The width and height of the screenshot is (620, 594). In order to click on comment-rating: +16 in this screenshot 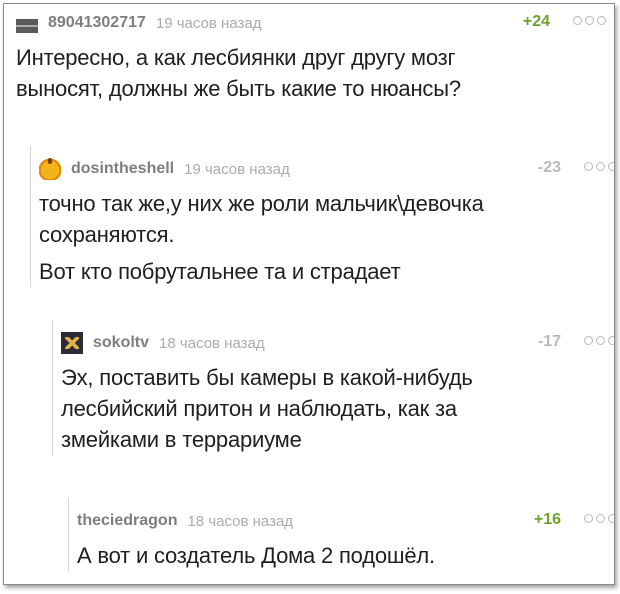, I will do `click(547, 519)`.